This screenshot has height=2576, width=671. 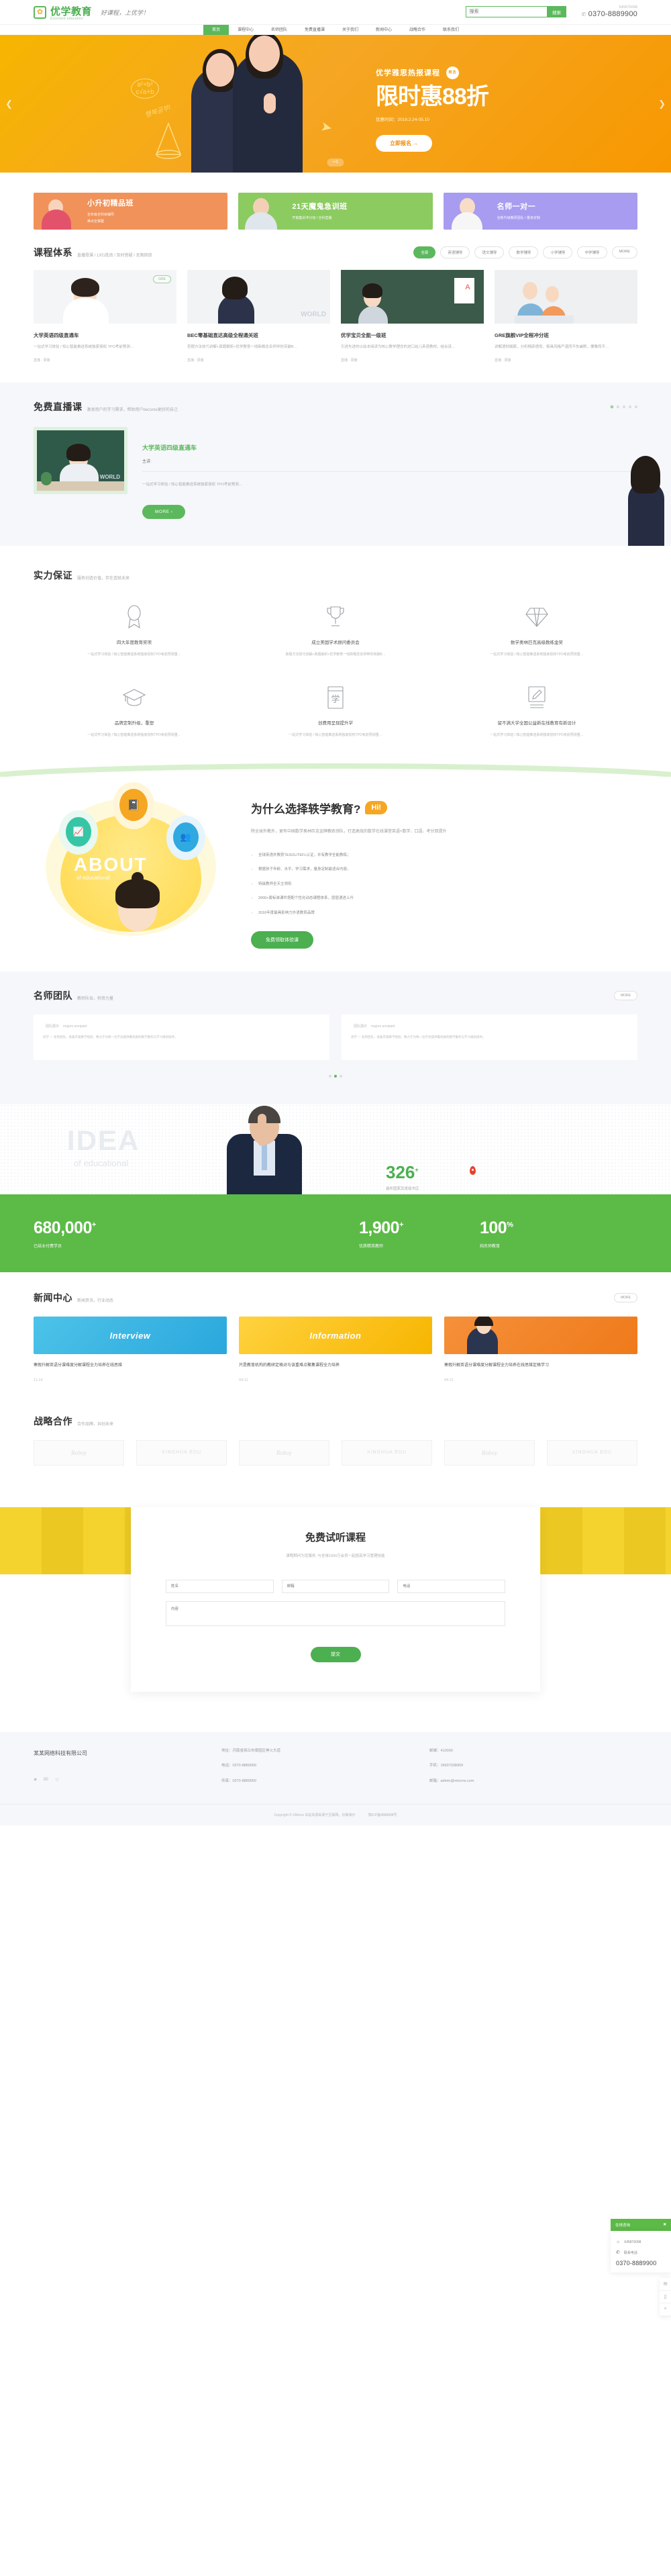 I want to click on content-field, so click(x=335, y=1613).